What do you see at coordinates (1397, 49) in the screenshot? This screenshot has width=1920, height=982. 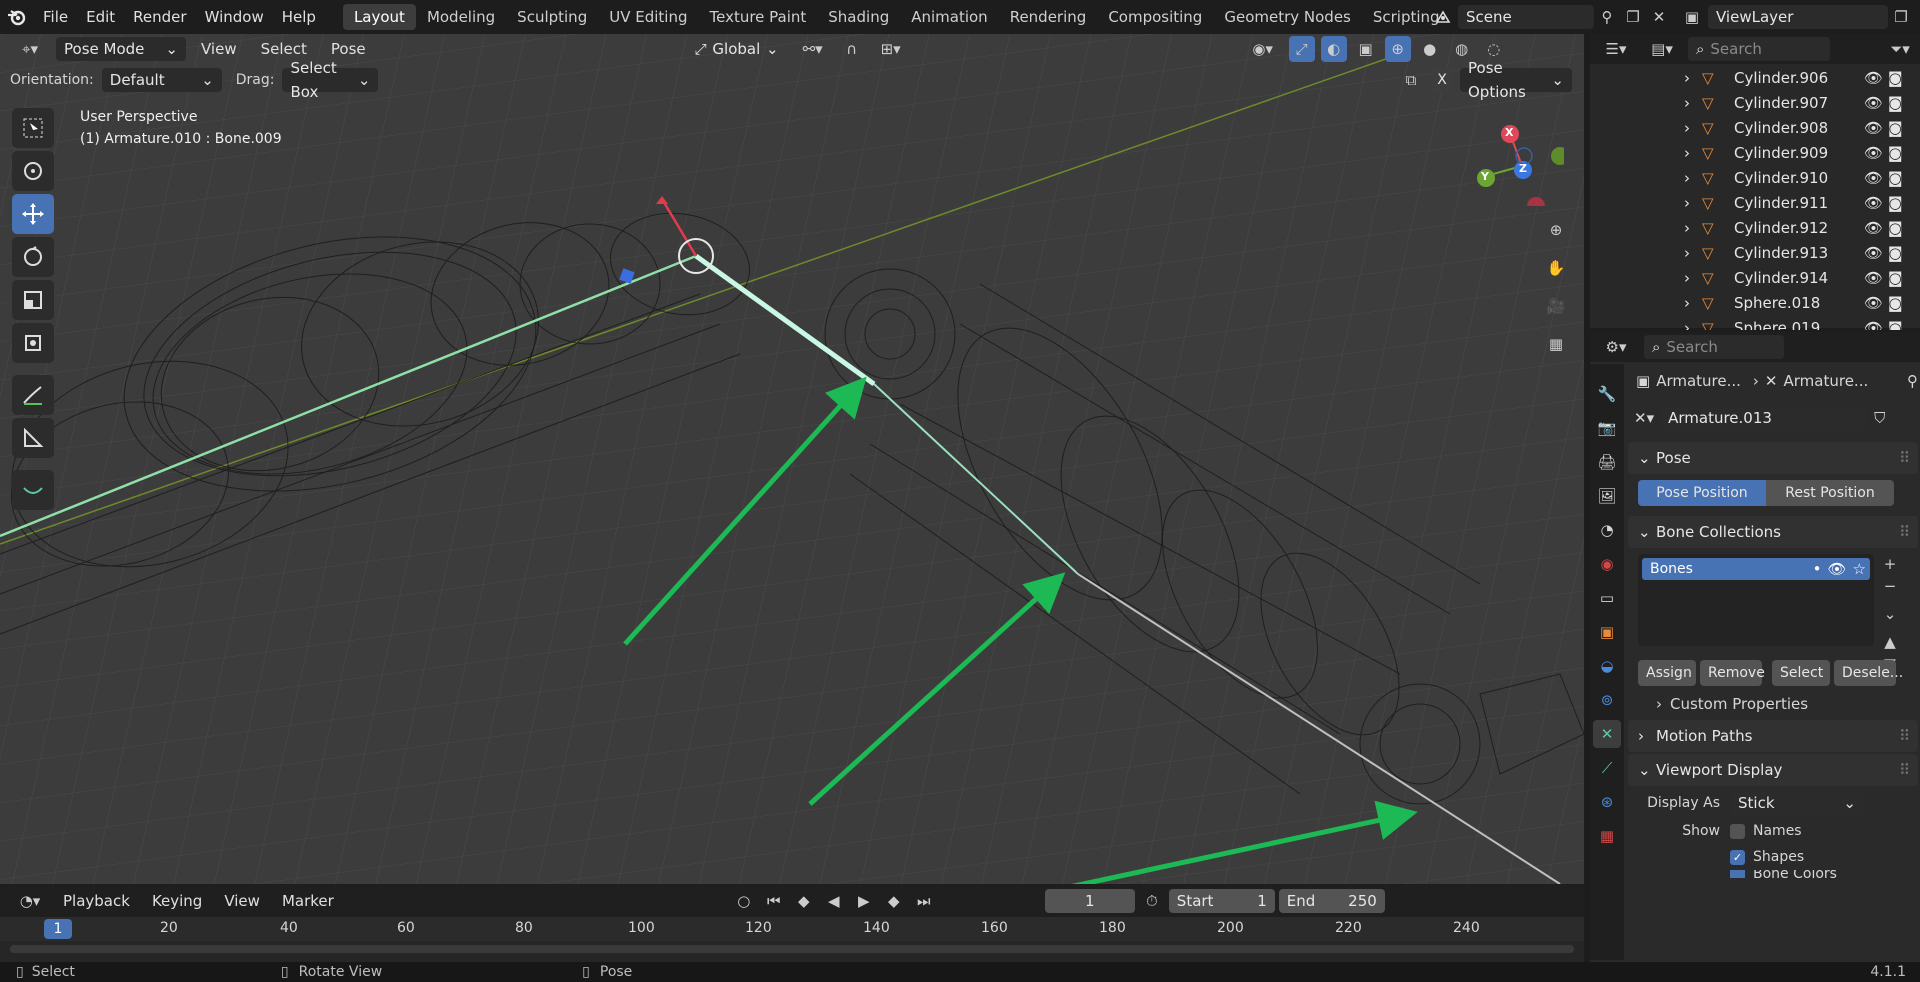 I see `wireframe-shading-icon: ⊕` at bounding box center [1397, 49].